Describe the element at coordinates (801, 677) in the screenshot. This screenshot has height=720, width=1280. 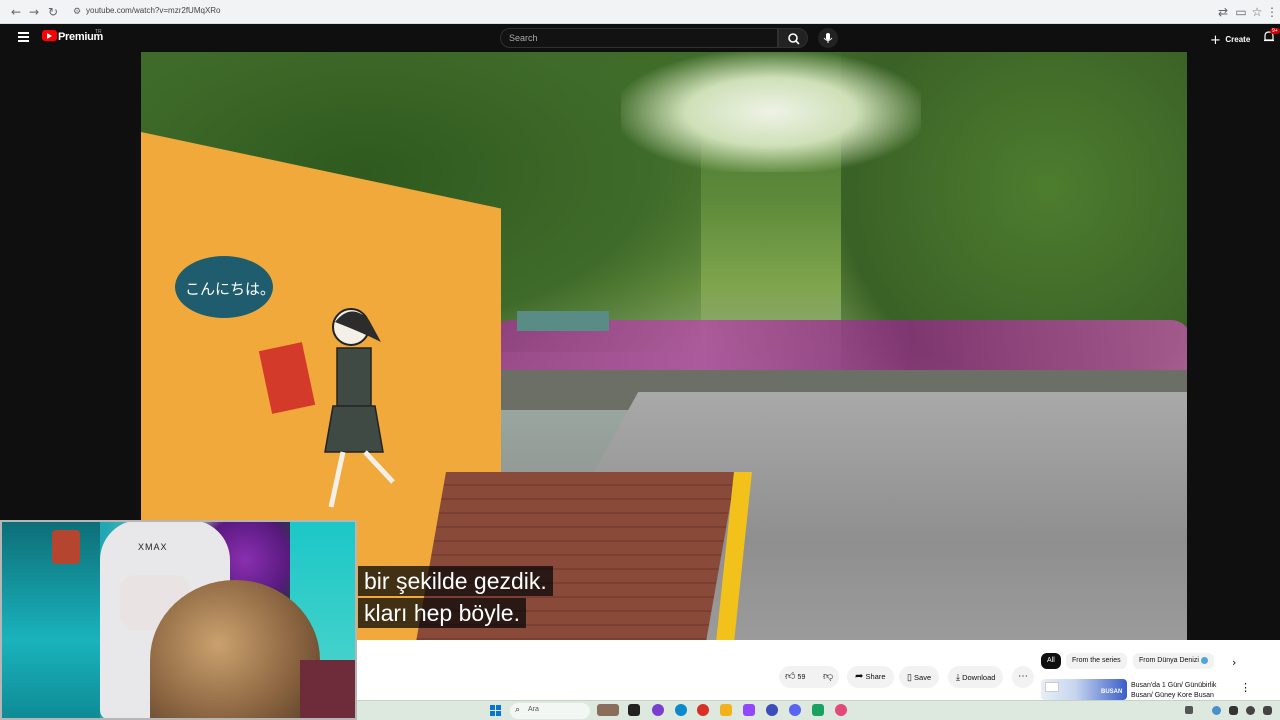
I see `like-count: 59` at that location.